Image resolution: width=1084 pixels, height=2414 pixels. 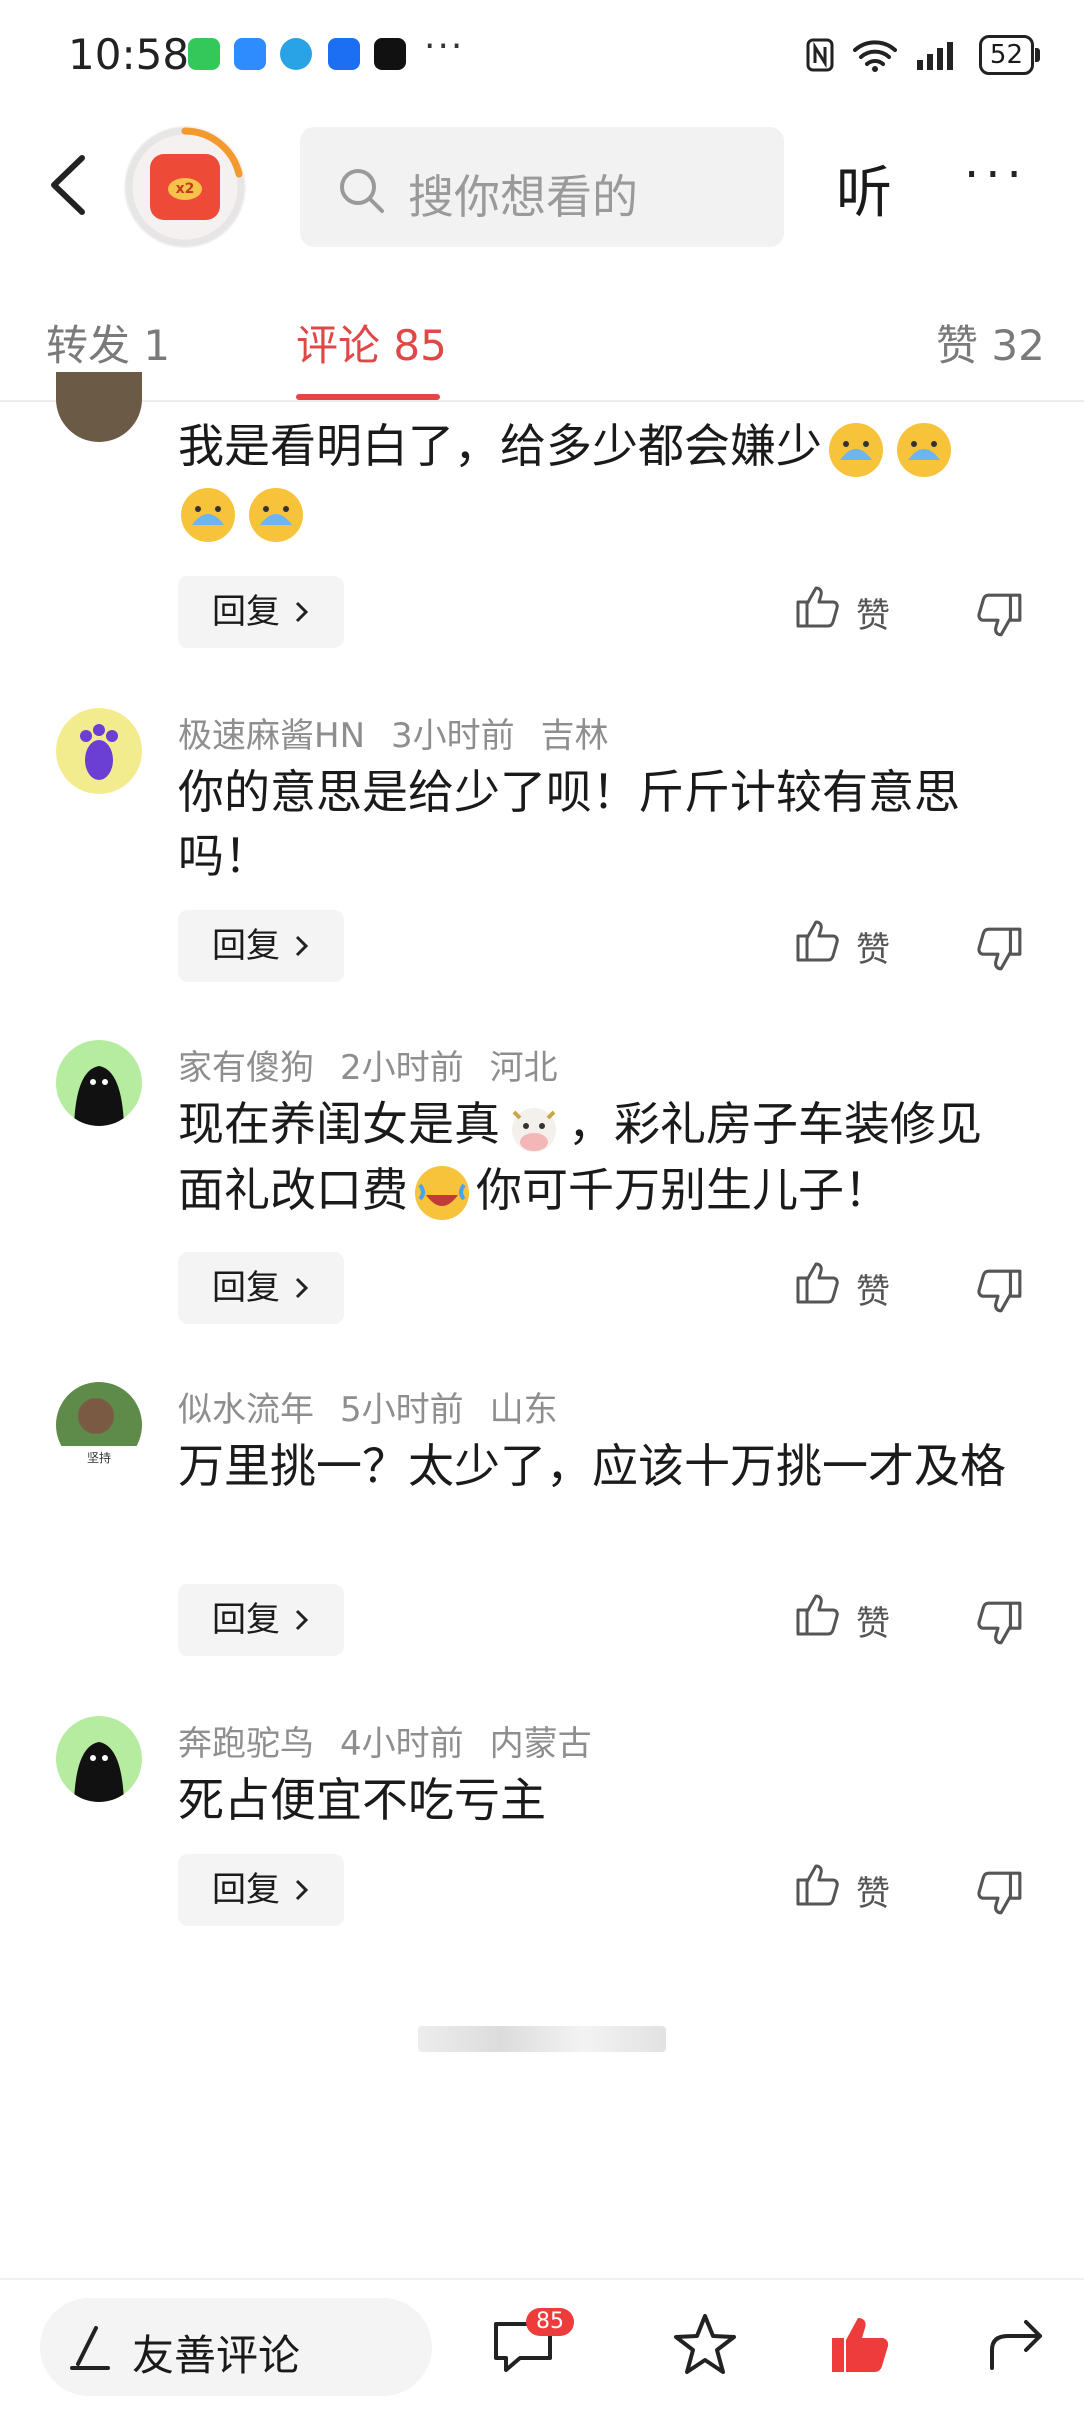 I want to click on author-name: 家有傻狗, so click(x=246, y=1068).